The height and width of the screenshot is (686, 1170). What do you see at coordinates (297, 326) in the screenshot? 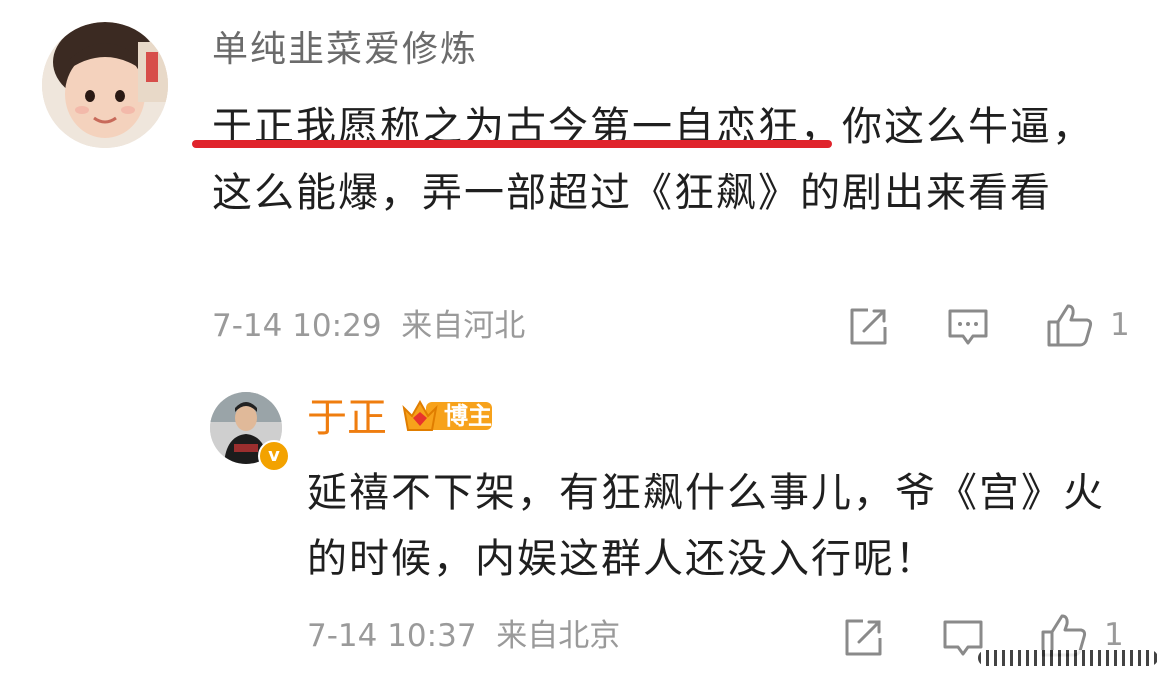
I see `comment-timestamp: 7-14 10:29` at bounding box center [297, 326].